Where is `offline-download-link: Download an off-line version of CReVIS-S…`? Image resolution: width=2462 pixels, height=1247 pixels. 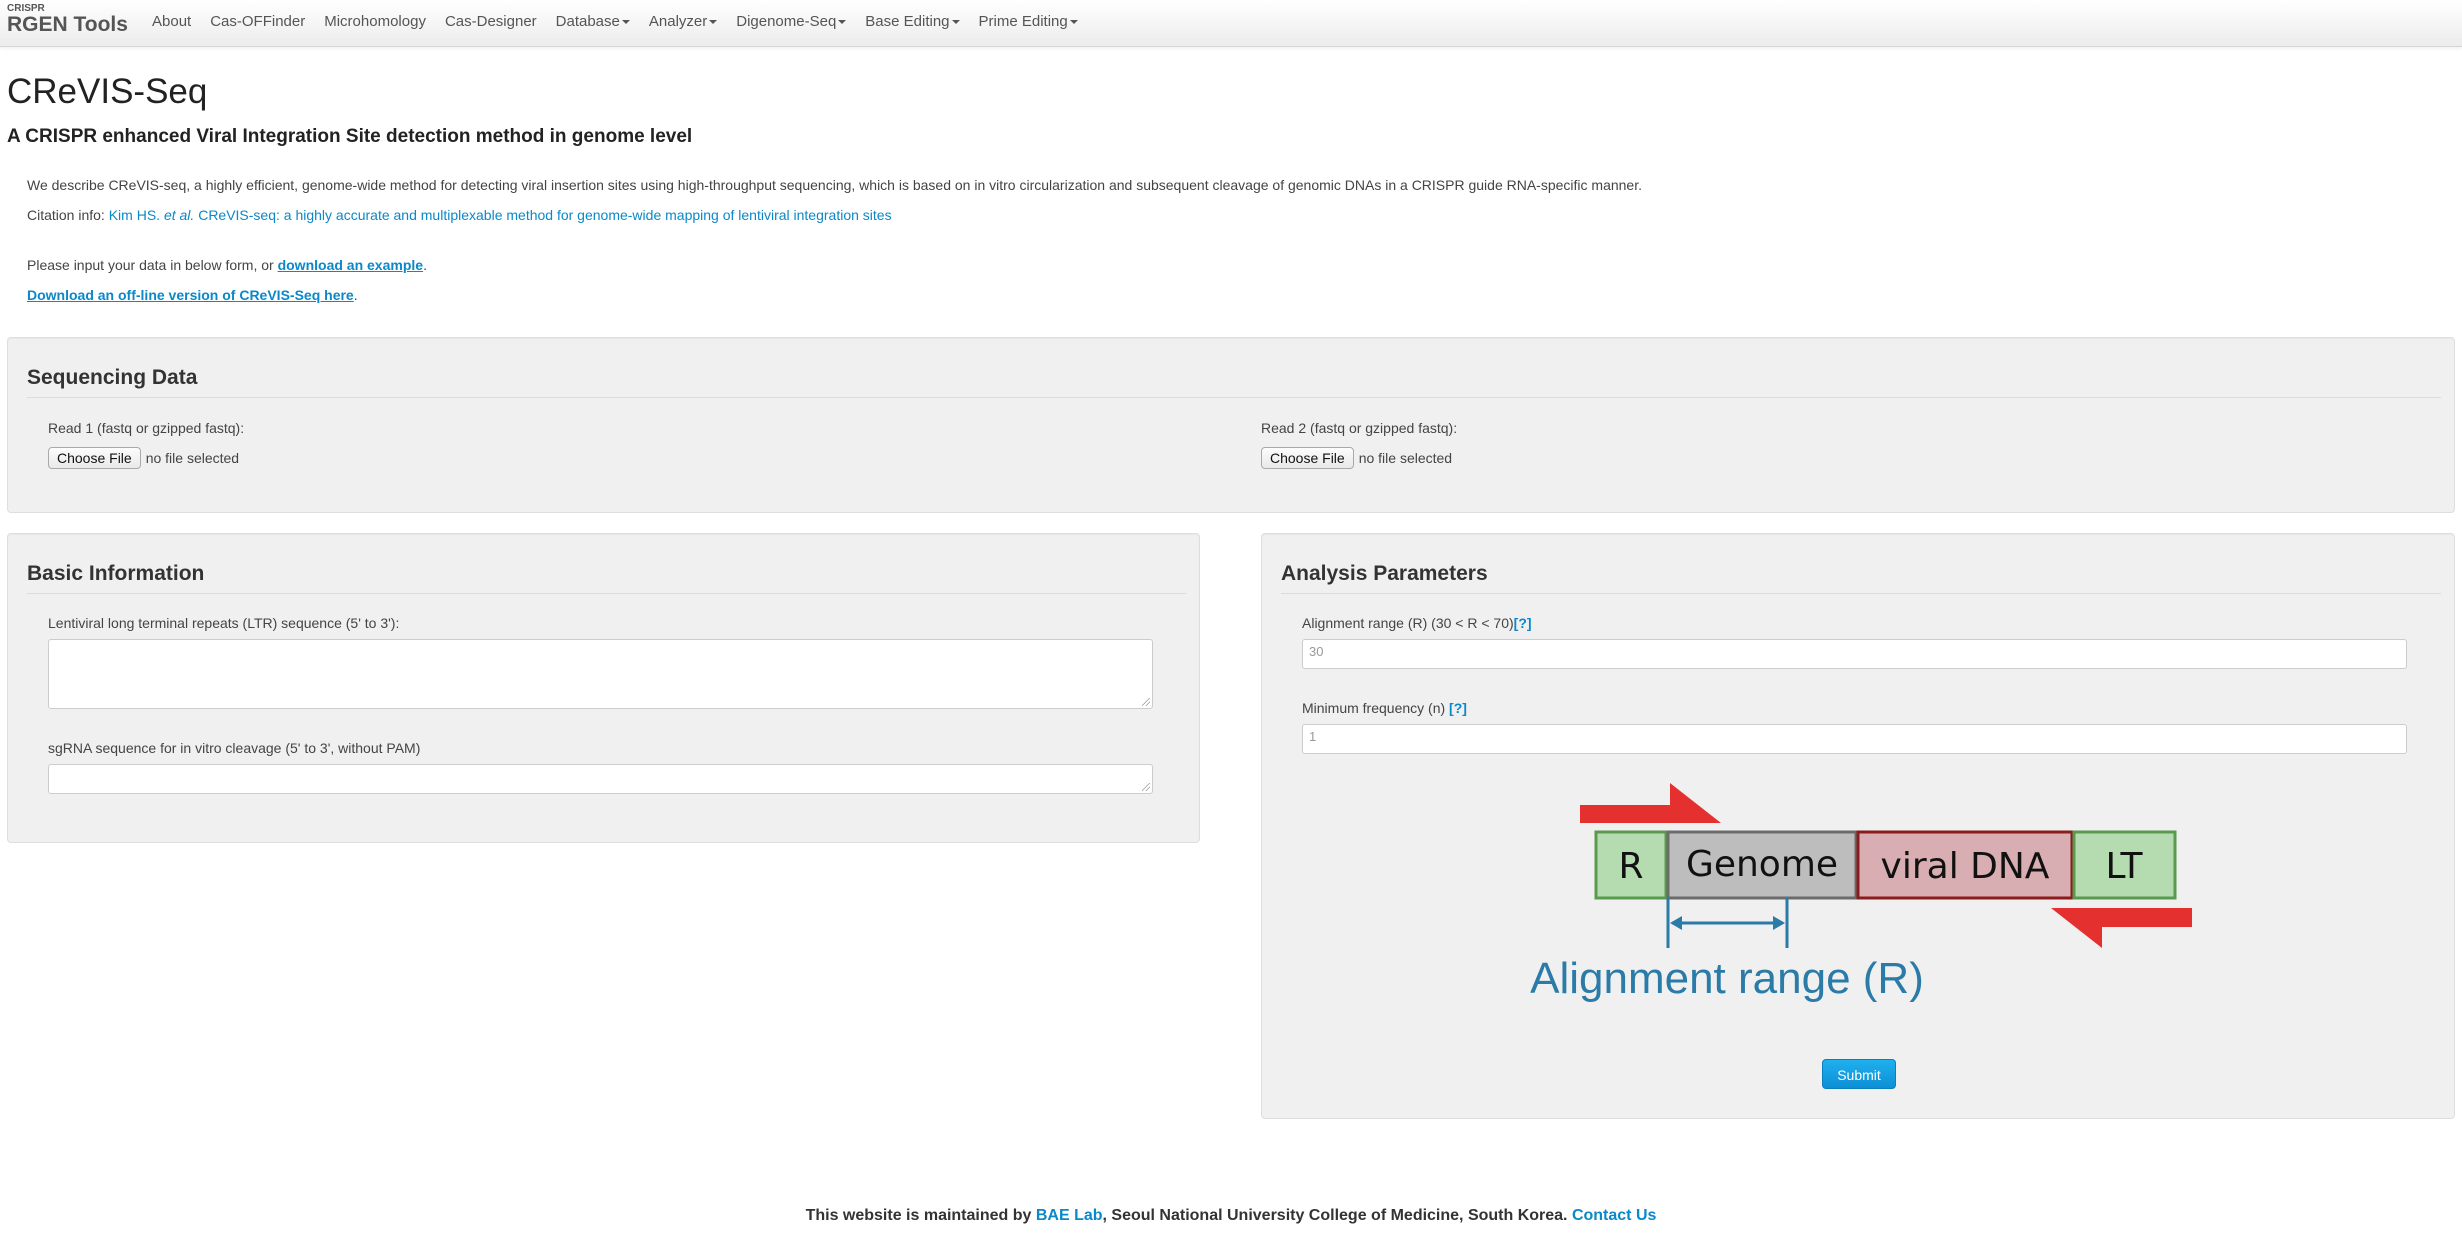 offline-download-link: Download an off-line version of CReVIS-S… is located at coordinates (190, 295).